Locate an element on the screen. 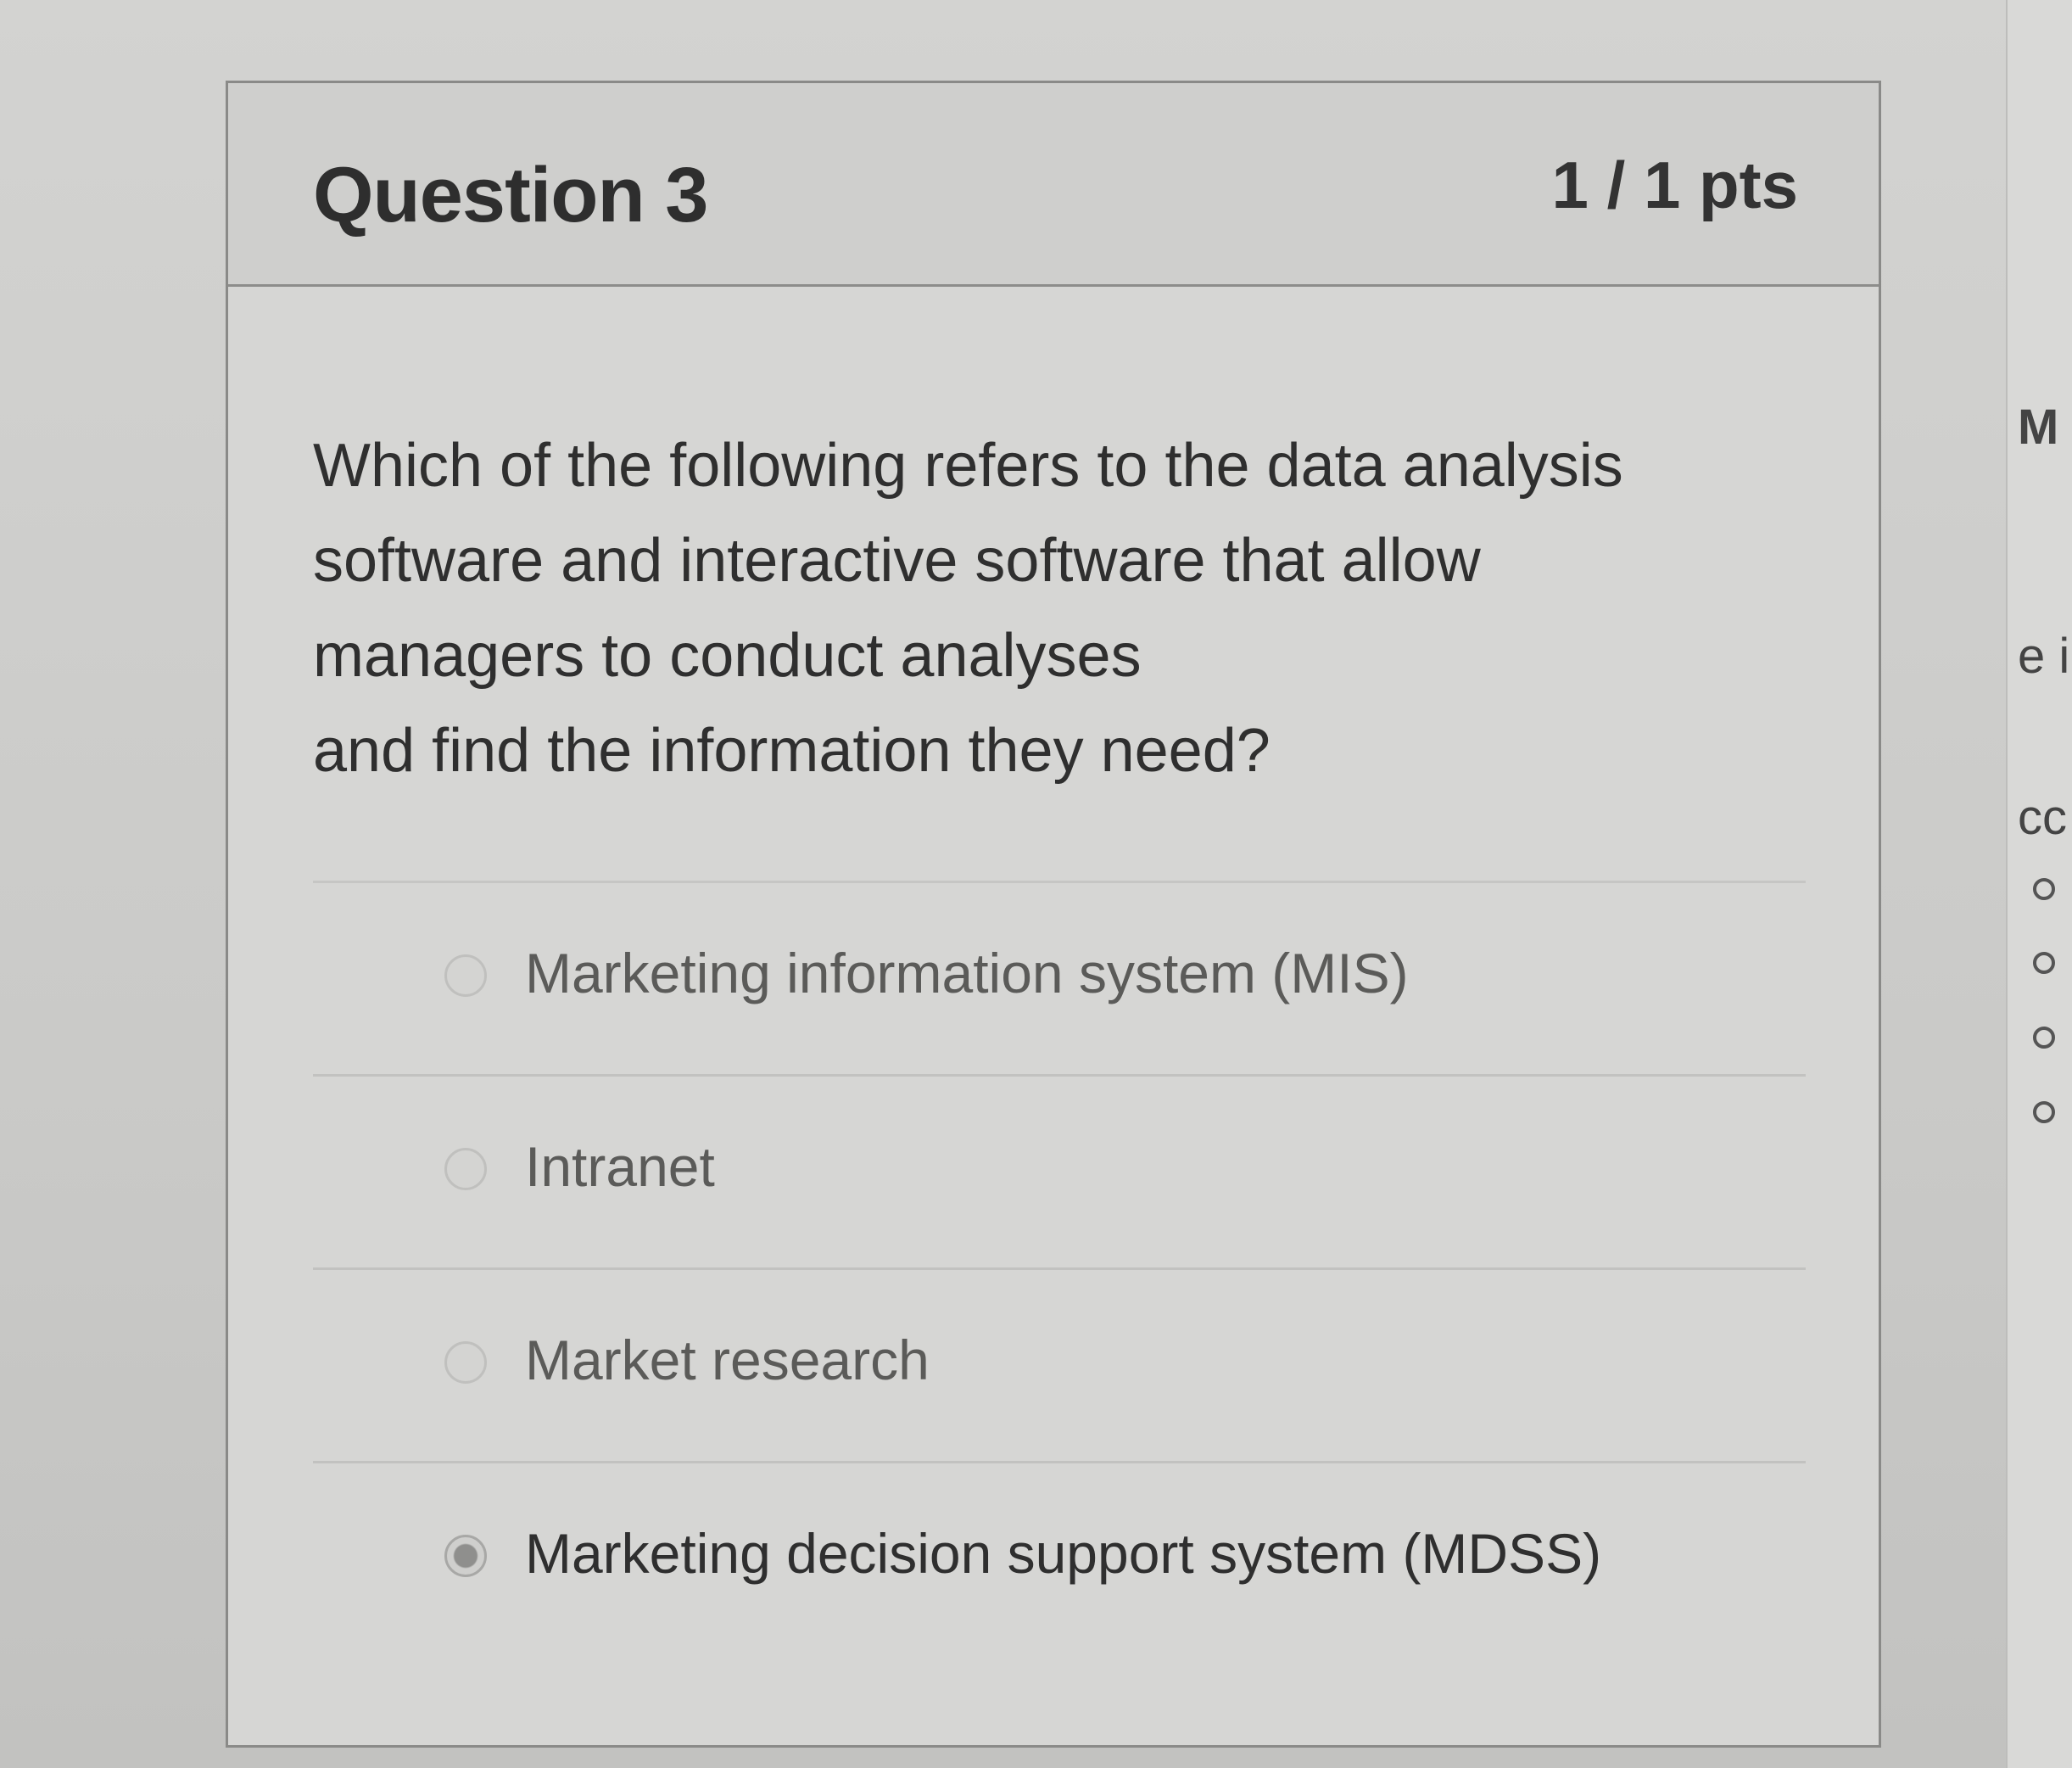  answer-option-mis: Marketing information system (MIS) is located at coordinates (1059, 978).